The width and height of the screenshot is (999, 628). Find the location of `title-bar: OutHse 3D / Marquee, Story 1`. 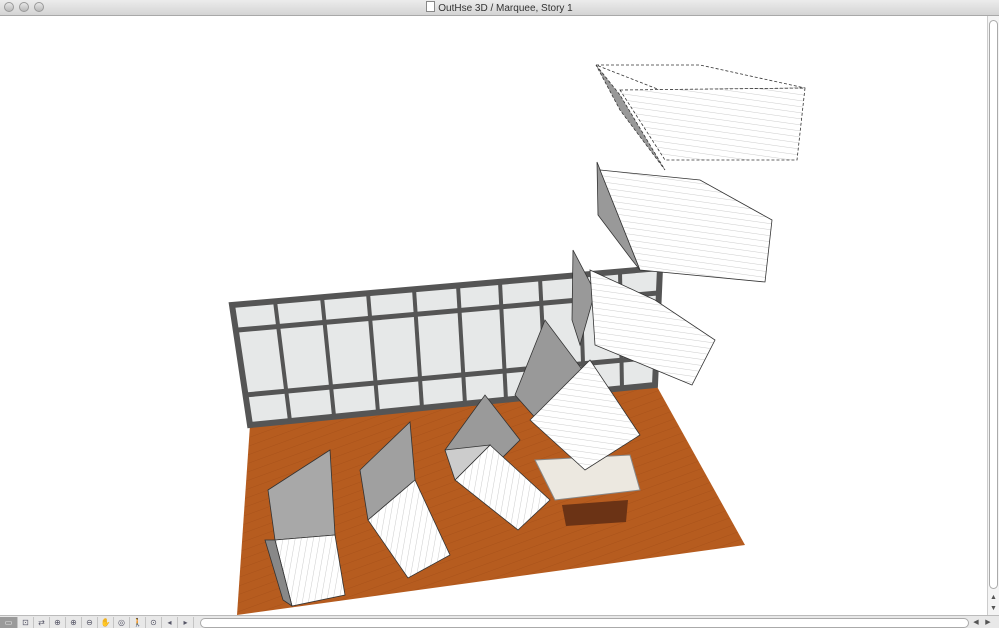

title-bar: OutHse 3D / Marquee, Story 1 is located at coordinates (499, 8).